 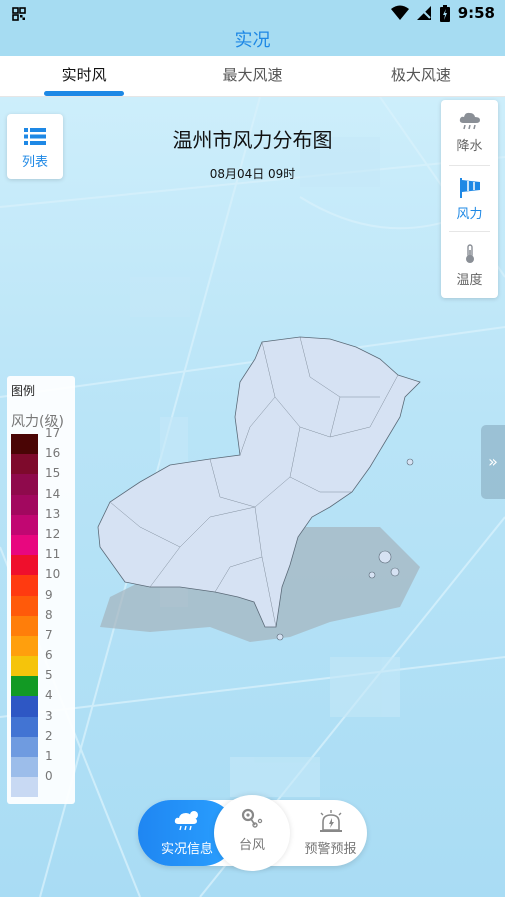 I want to click on legend-level-label: 2, so click(x=49, y=735).